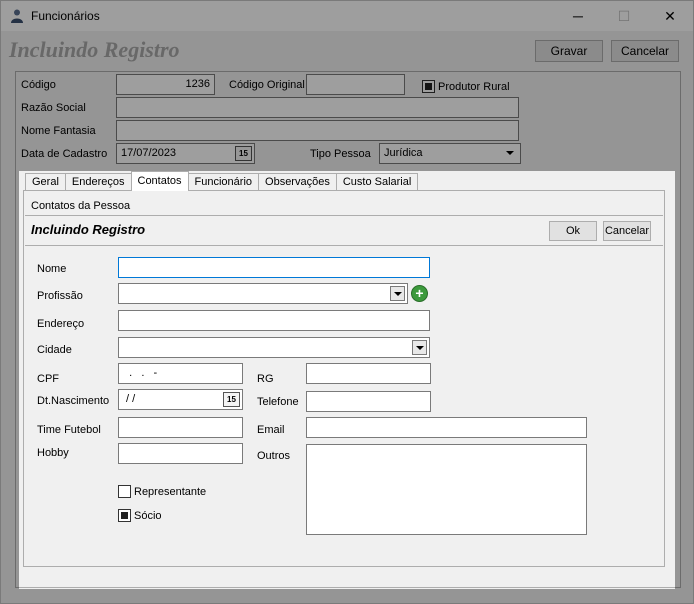 Image resolution: width=694 pixels, height=604 pixels. Describe the element at coordinates (54, 350) in the screenshot. I see `cidade-label: Cidade` at that location.